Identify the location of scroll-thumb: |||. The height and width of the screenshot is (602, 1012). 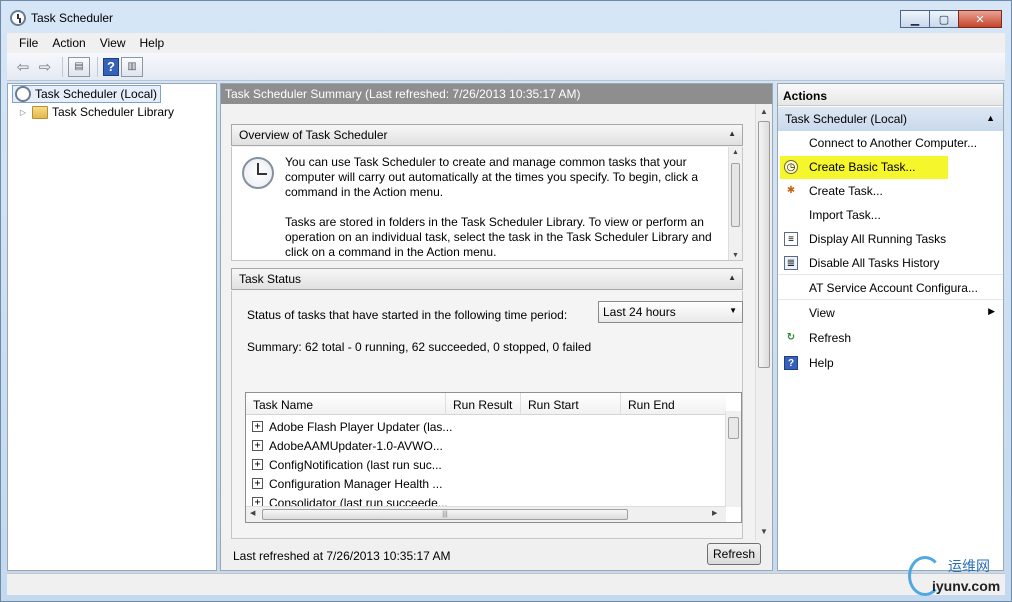
(445, 514).